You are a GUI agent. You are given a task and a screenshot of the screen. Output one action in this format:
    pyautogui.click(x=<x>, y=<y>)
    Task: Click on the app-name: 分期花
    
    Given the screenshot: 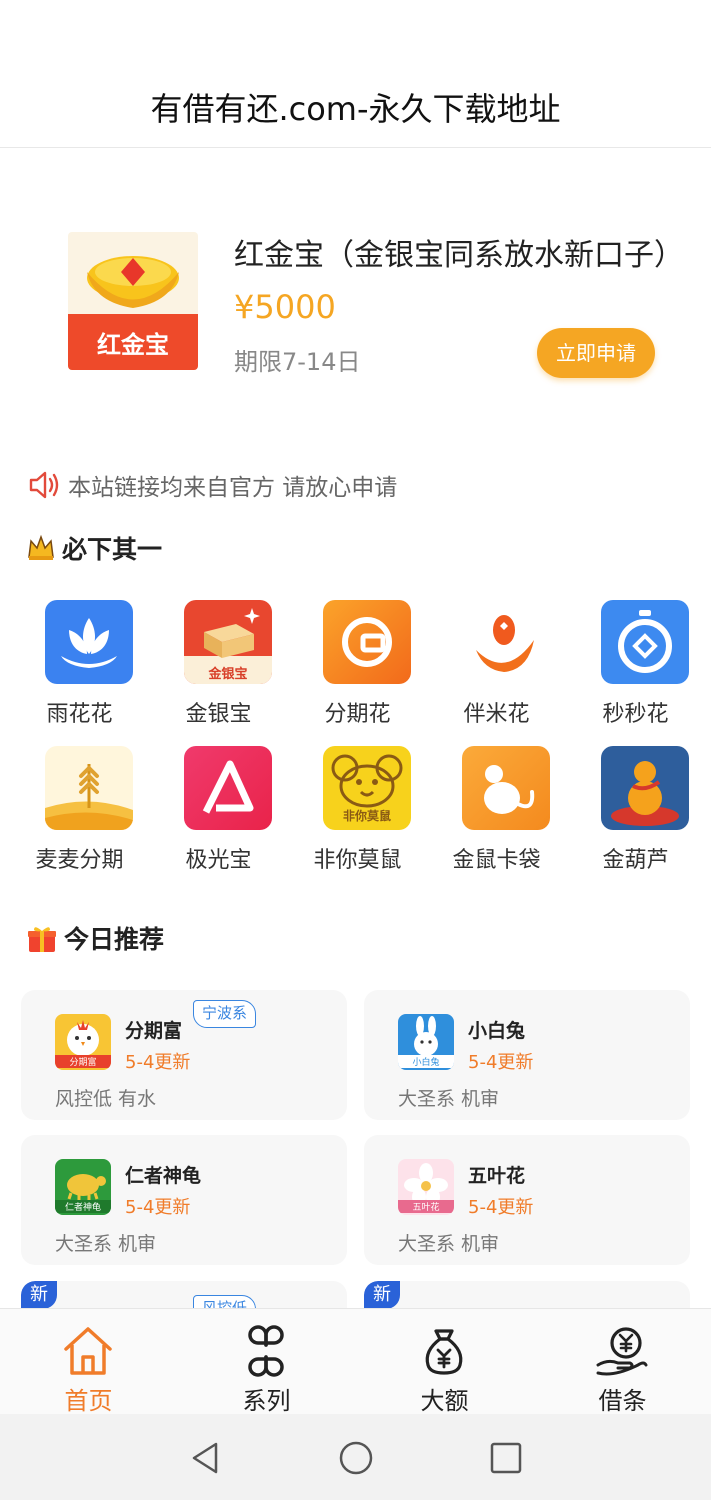 What is the action you would take?
    pyautogui.click(x=357, y=714)
    